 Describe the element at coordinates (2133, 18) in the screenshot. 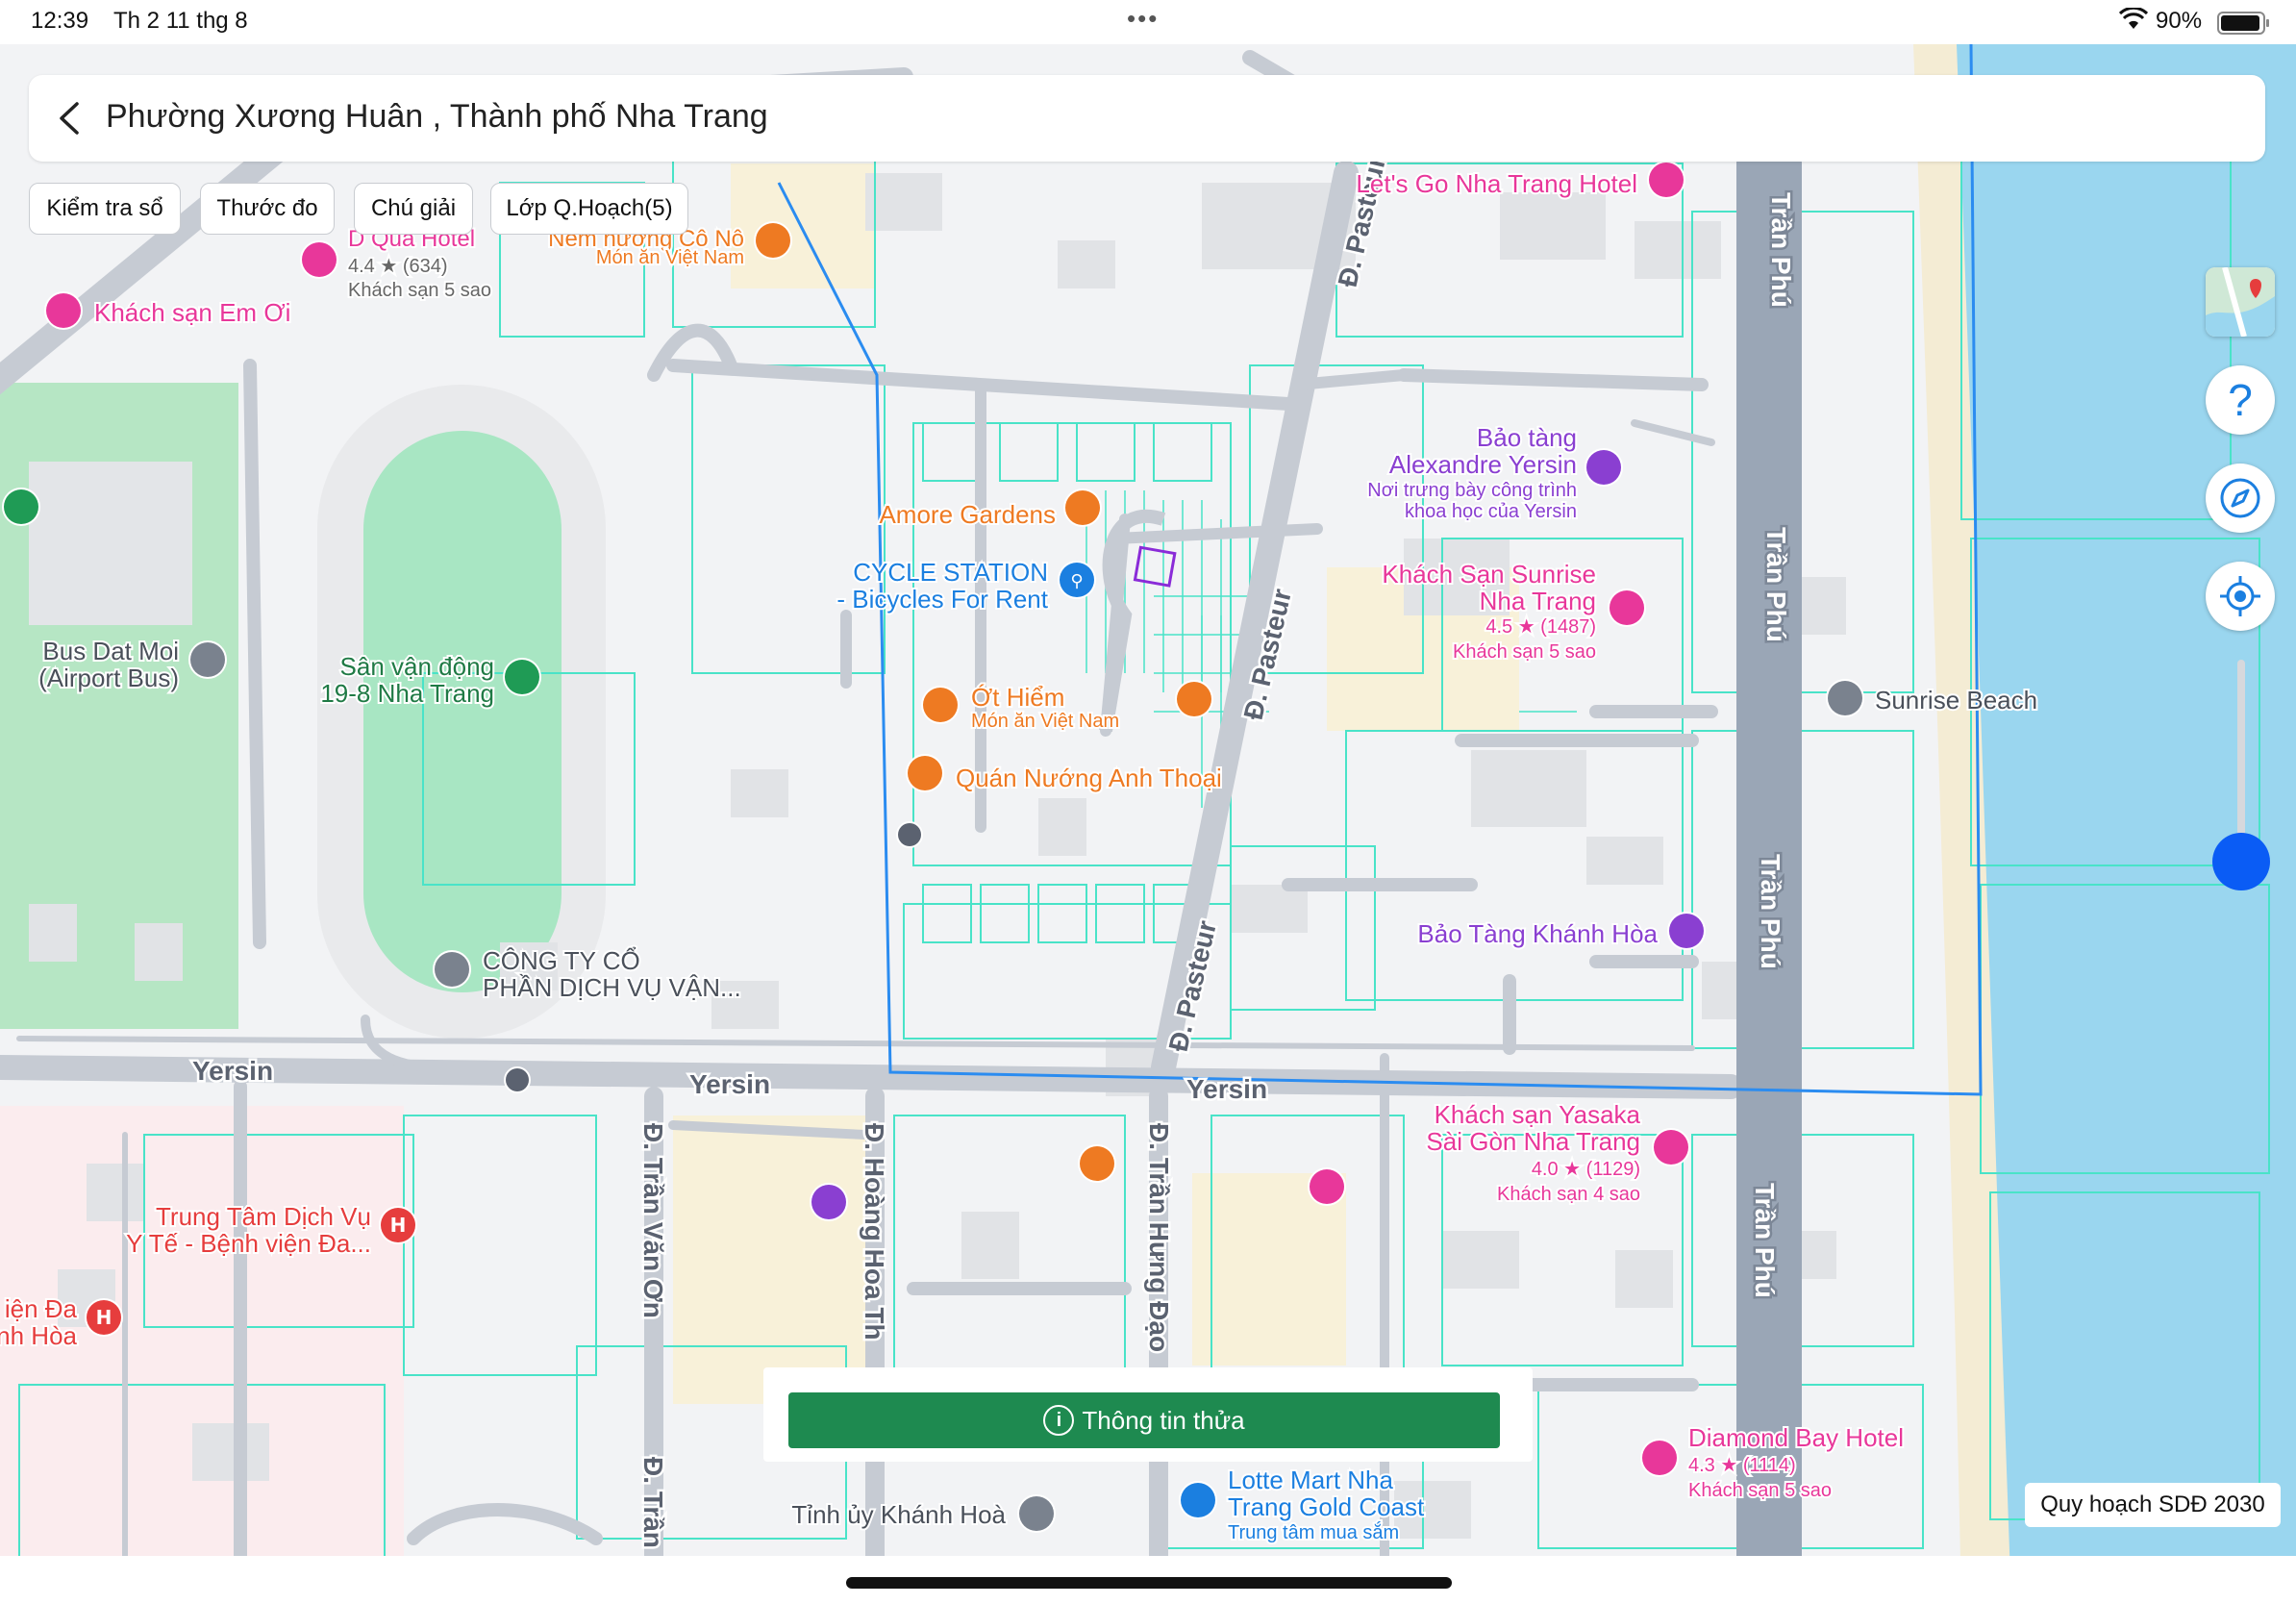

I see `wifi-icon` at that location.